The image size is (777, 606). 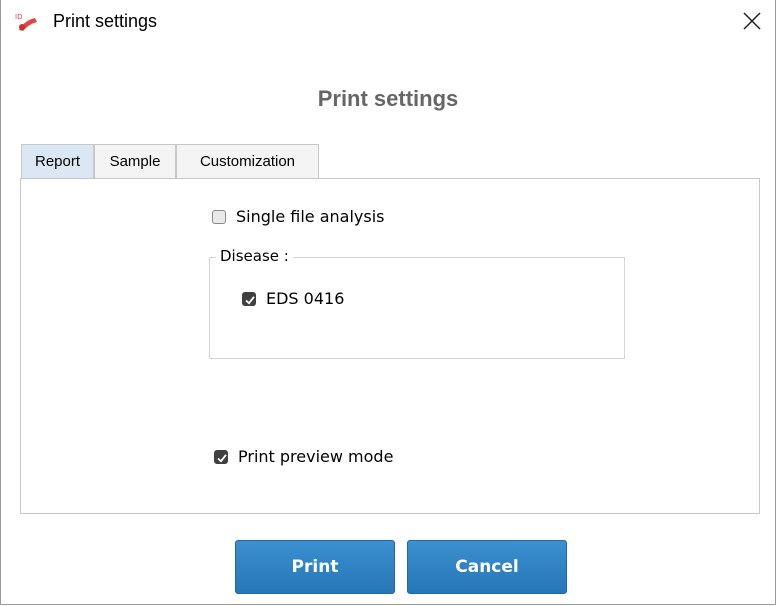 What do you see at coordinates (388, 20) in the screenshot?
I see `title-bar: ID Print settings` at bounding box center [388, 20].